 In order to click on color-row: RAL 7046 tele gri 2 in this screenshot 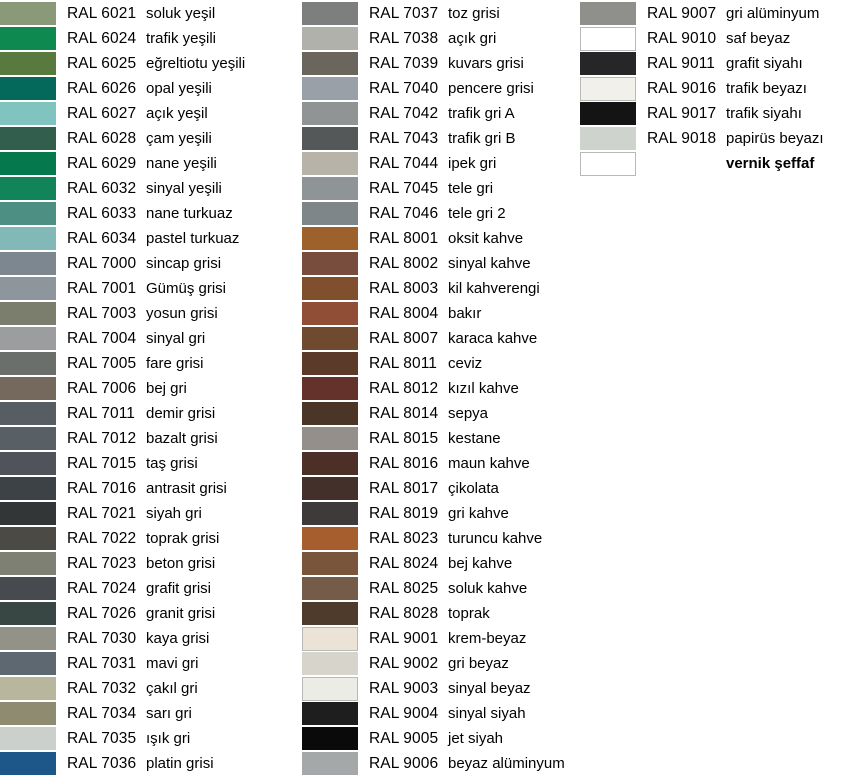, I will do `click(433, 213)`.